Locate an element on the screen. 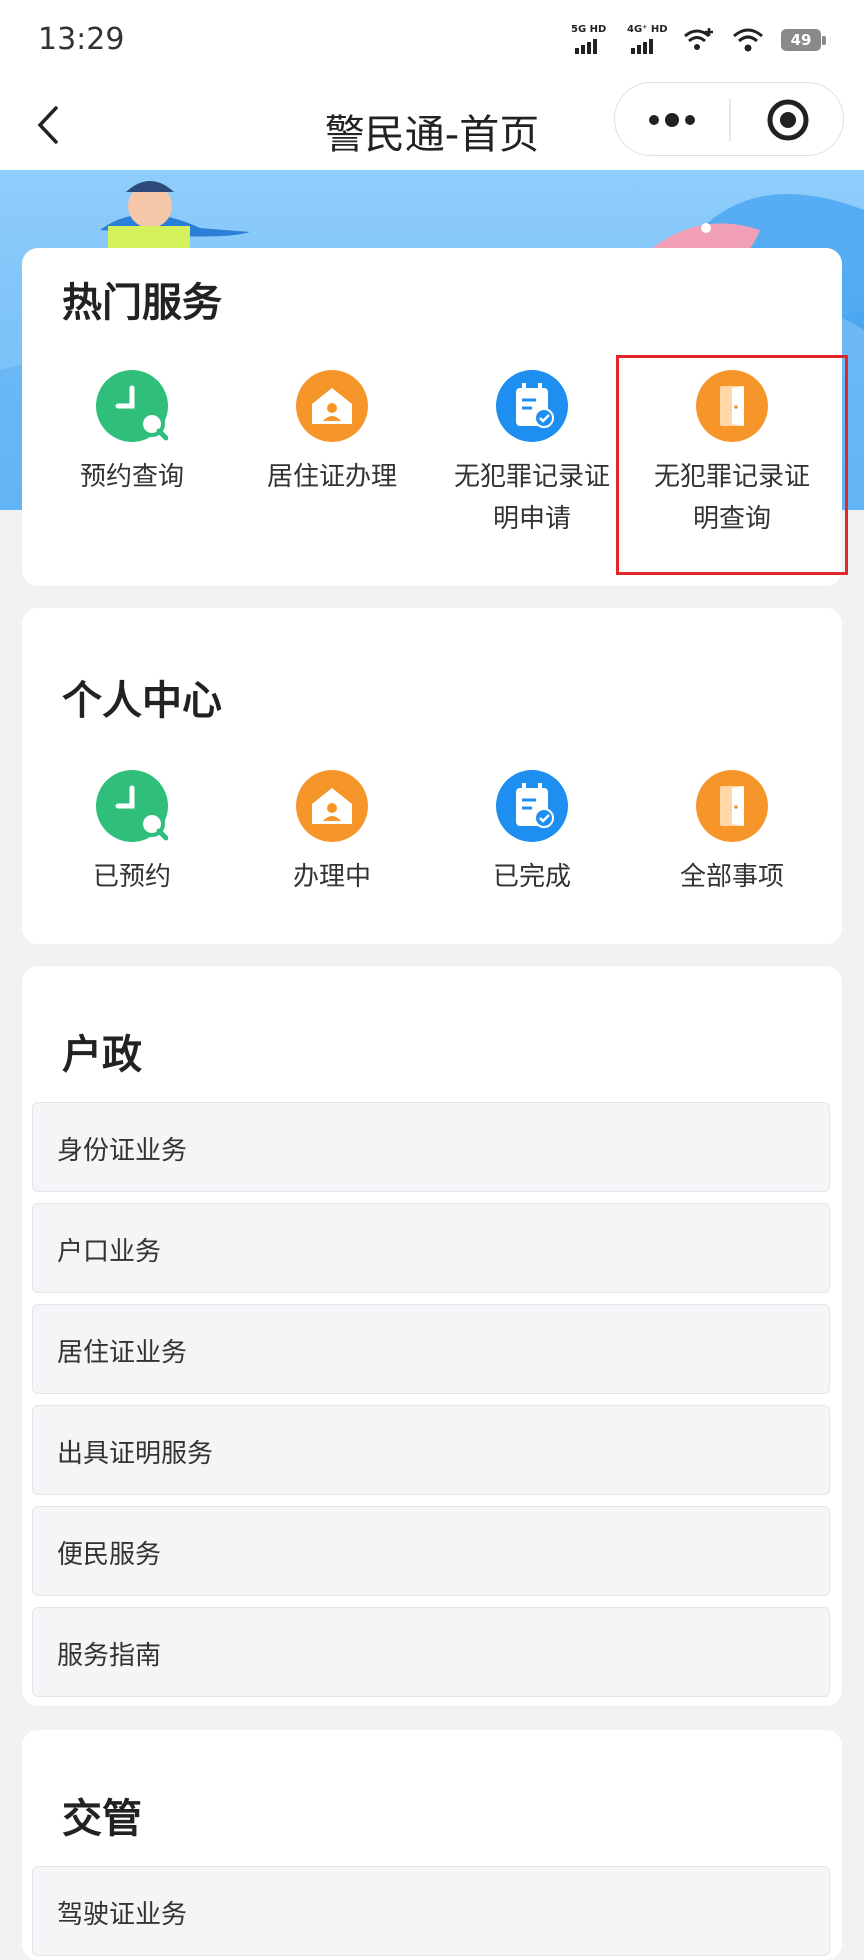 The height and width of the screenshot is (1960, 864). list-item-residence-permit: 居住证业务 is located at coordinates (431, 1349).